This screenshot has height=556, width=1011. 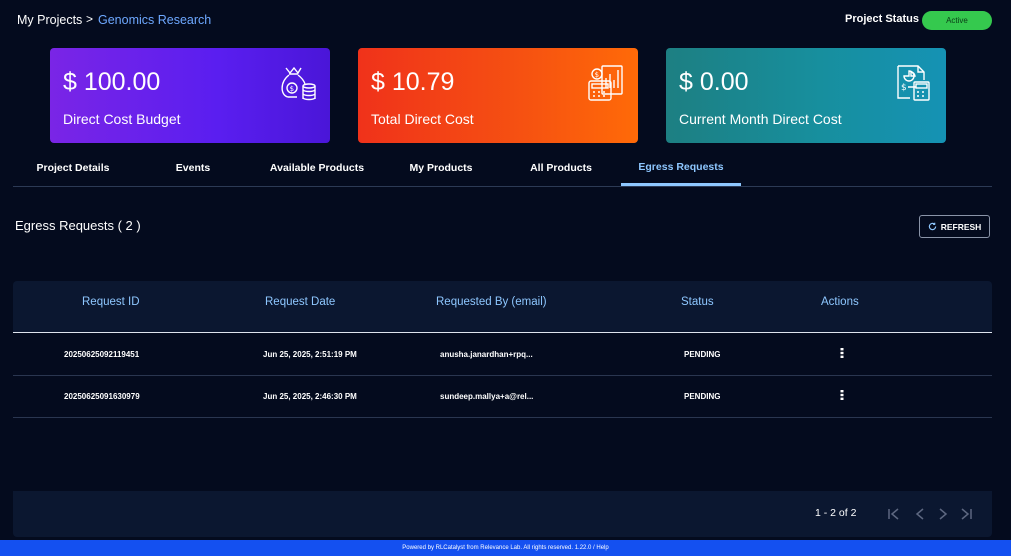 I want to click on column-header-request-date: Request Date, so click(x=300, y=302).